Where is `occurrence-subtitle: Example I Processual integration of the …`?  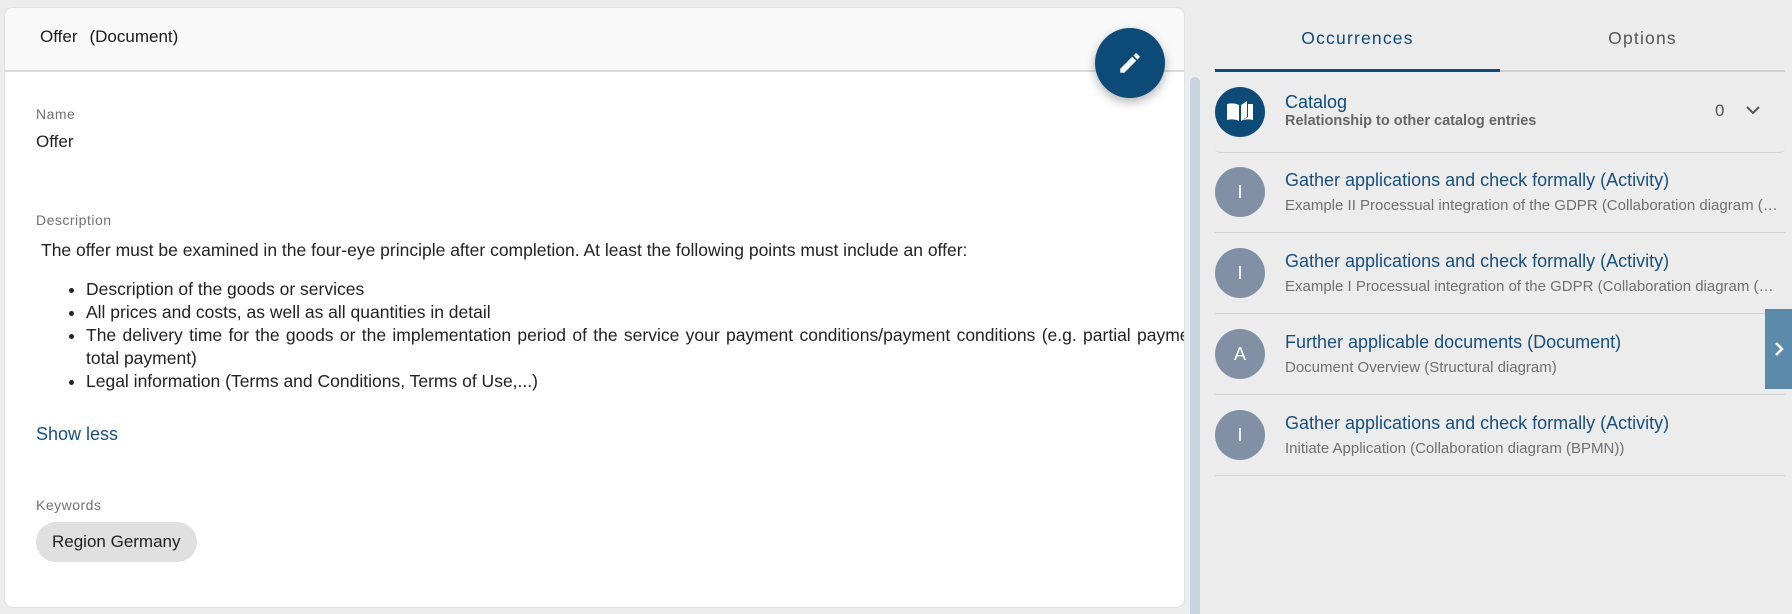
occurrence-subtitle: Example I Processual integration of the … is located at coordinates (1532, 286).